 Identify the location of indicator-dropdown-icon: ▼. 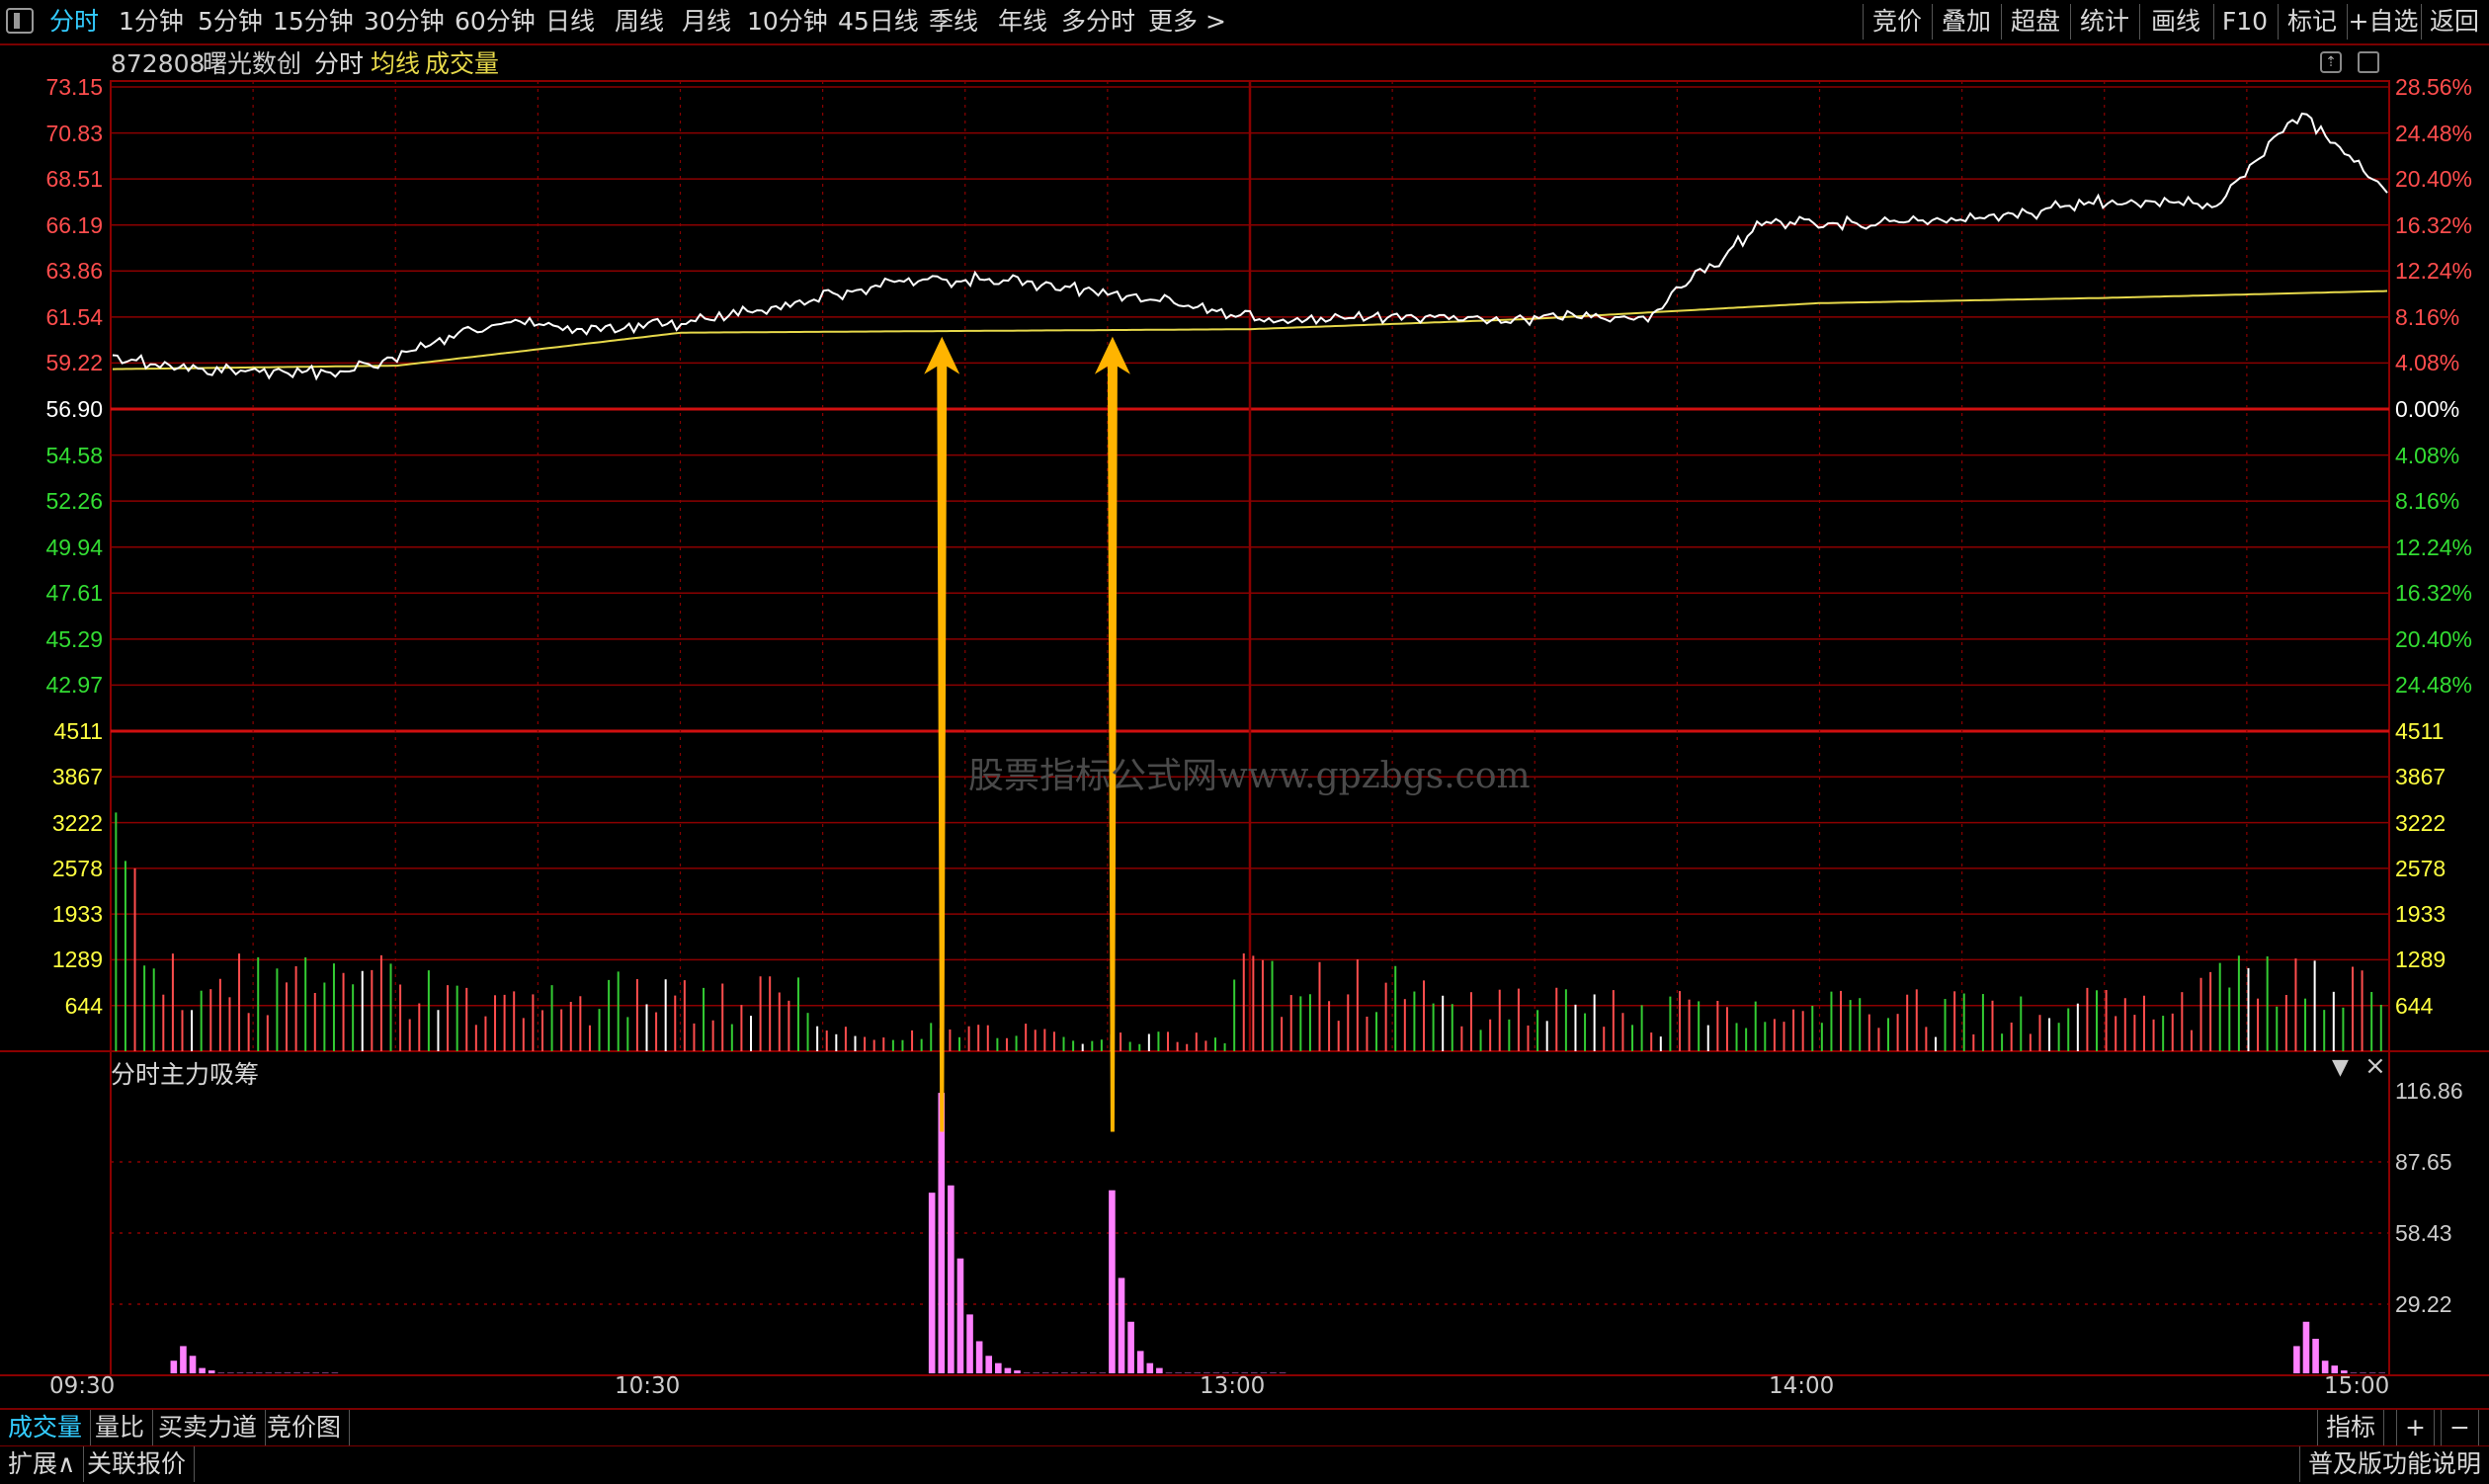
(2341, 1067).